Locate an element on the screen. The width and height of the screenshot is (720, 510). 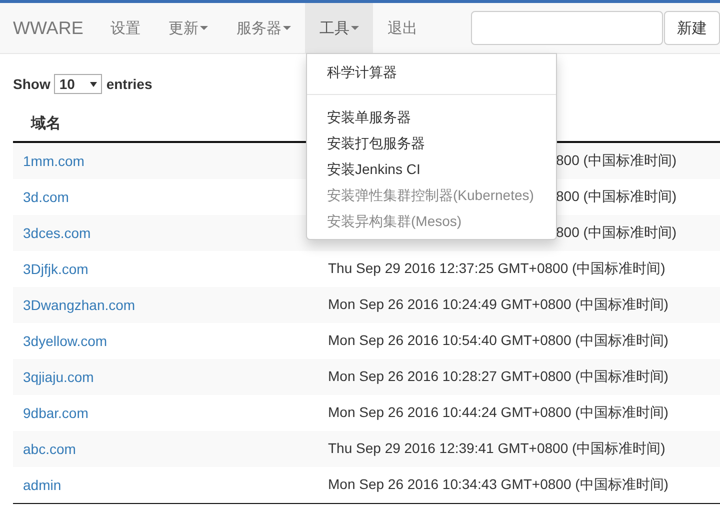
menu-item: 安装打包服务器 is located at coordinates (431, 143).